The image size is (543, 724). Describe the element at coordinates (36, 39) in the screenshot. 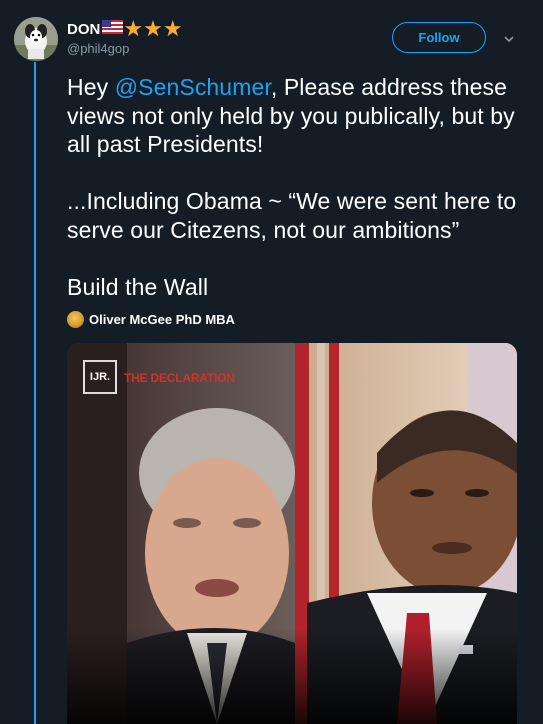

I see `avatar` at that location.